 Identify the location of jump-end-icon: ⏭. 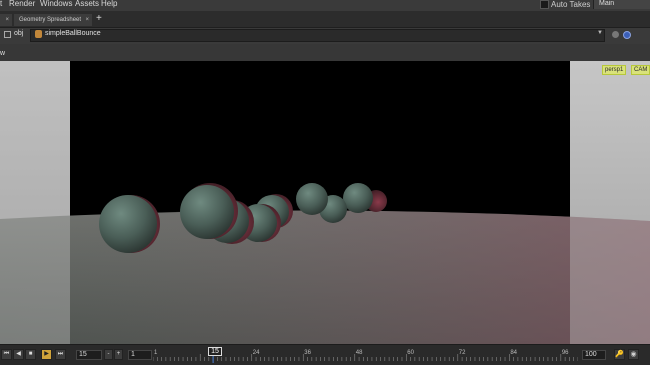
(60, 354).